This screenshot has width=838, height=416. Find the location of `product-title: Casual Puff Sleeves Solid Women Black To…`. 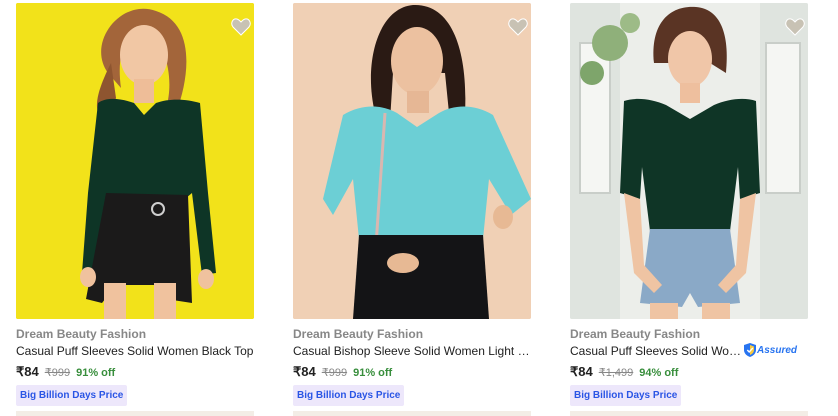

product-title: Casual Puff Sleeves Solid Women Black To… is located at coordinates (135, 351).